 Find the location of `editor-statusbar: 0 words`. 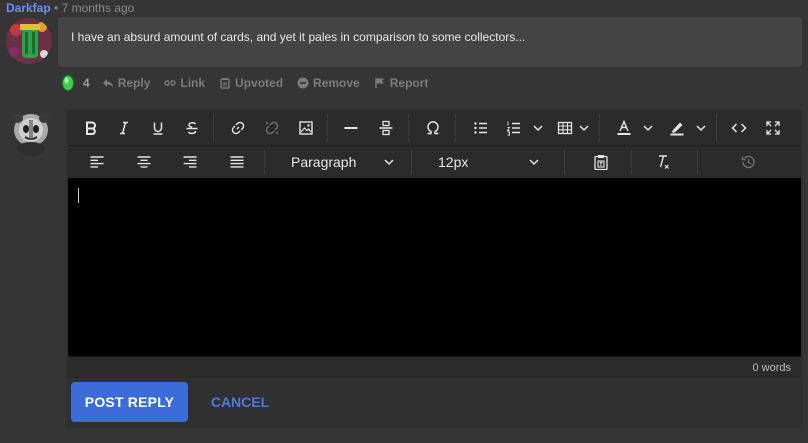

editor-statusbar: 0 words is located at coordinates (434, 367).